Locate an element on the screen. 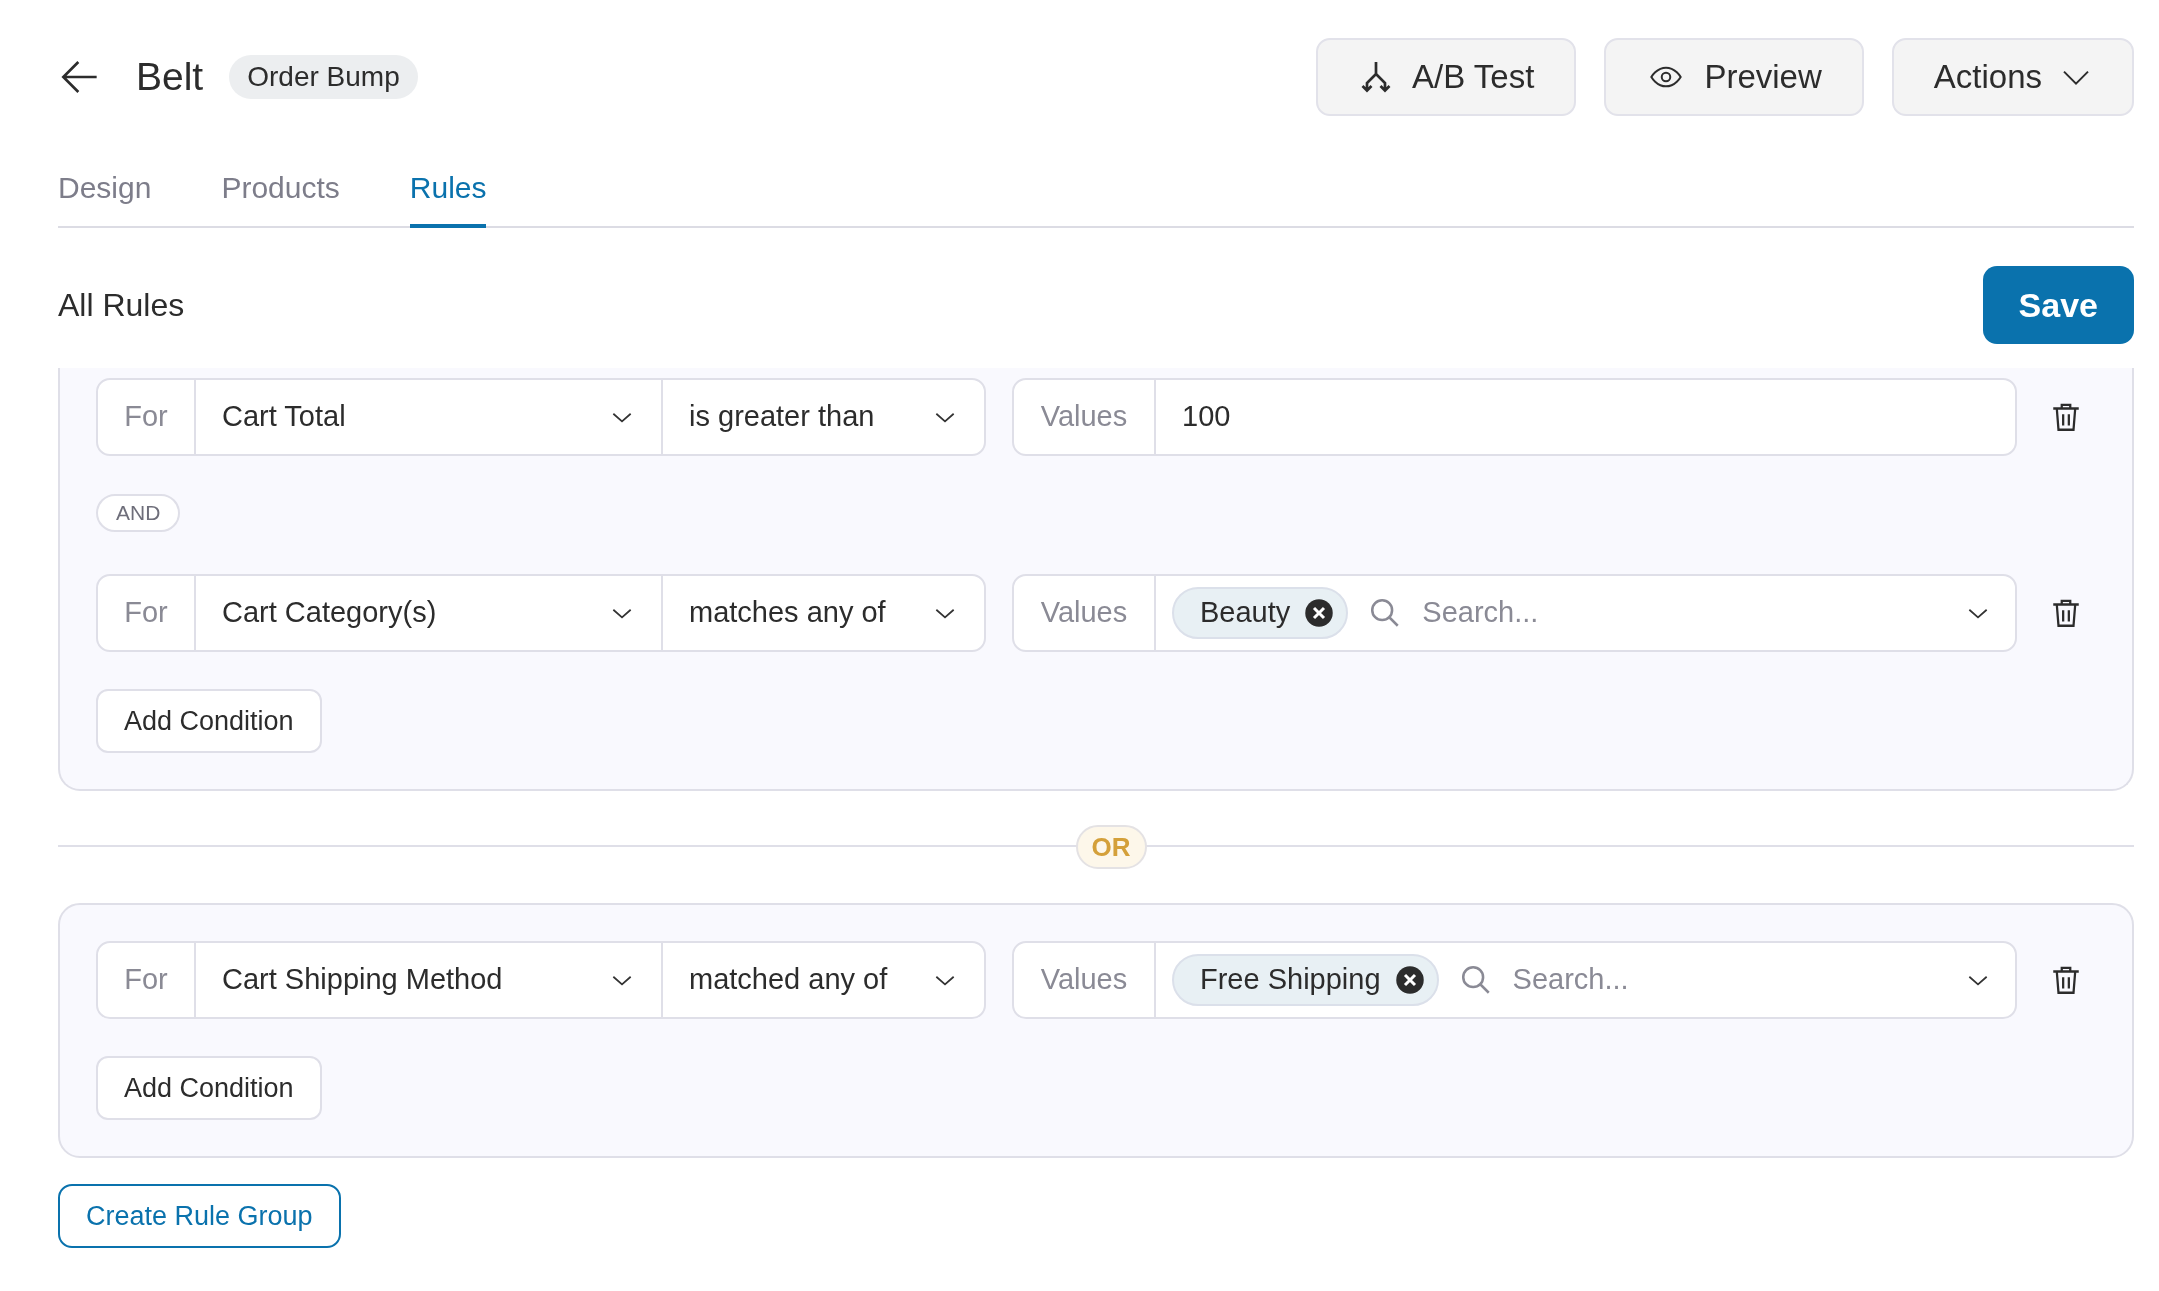 This screenshot has height=1291, width=2159. actions-button: Actions is located at coordinates (2012, 77).